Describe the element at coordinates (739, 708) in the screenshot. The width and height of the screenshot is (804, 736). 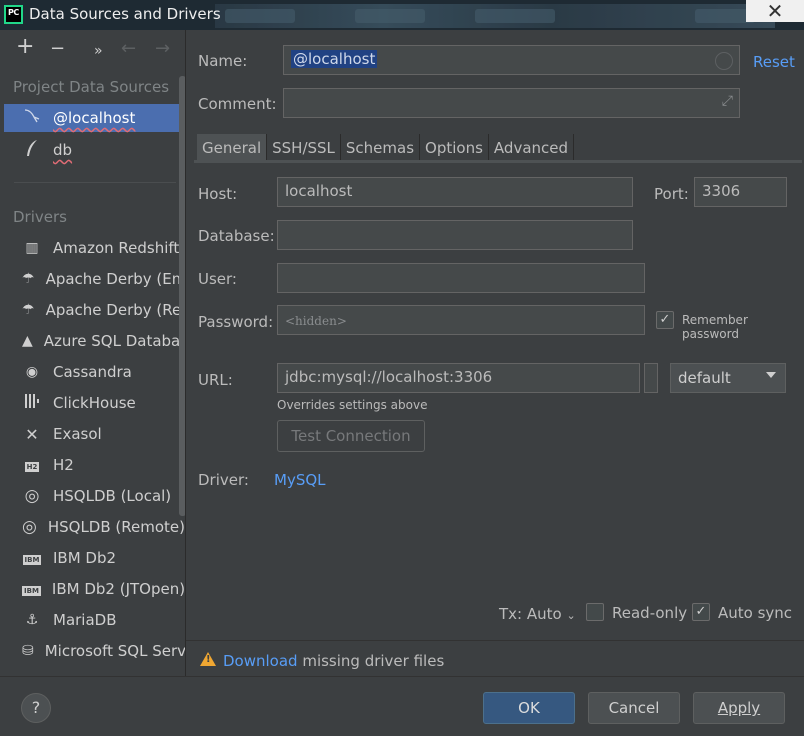
I see `apply-button: Apply` at that location.